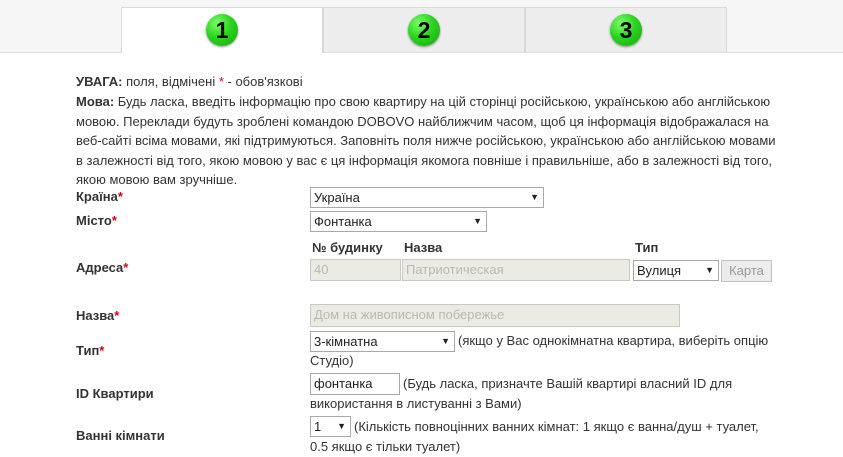  Describe the element at coordinates (427, 197) in the screenshot. I see `country-select: Україна ▼` at that location.